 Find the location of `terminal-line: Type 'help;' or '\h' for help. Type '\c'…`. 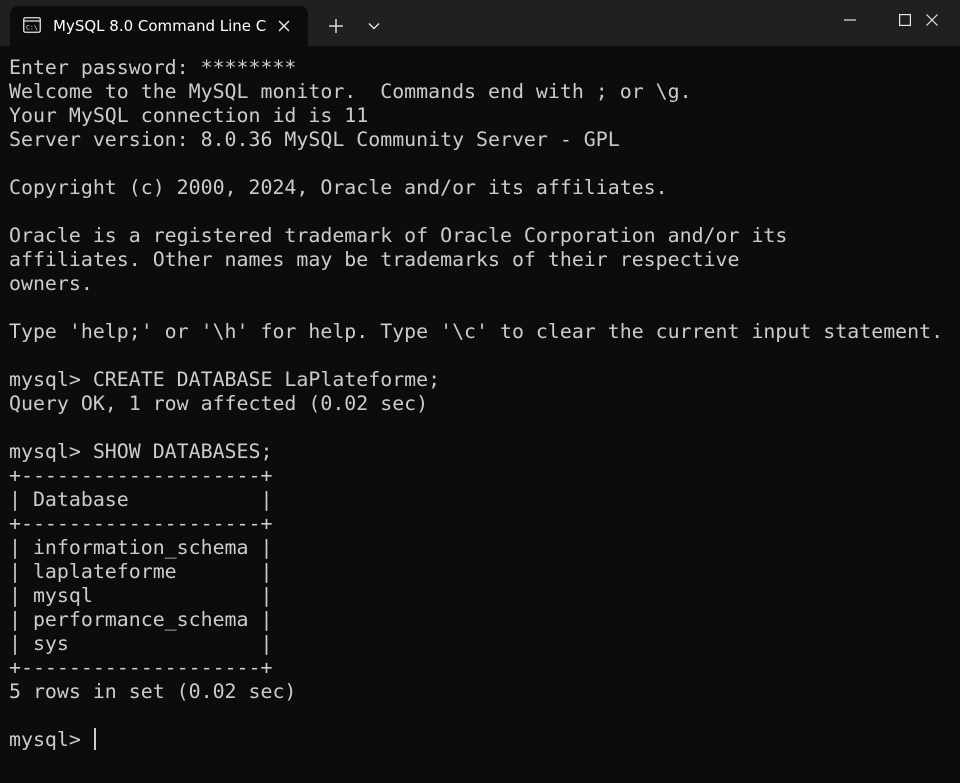

terminal-line: Type 'help;' or '\h' for help. Type '\c'… is located at coordinates (476, 331).